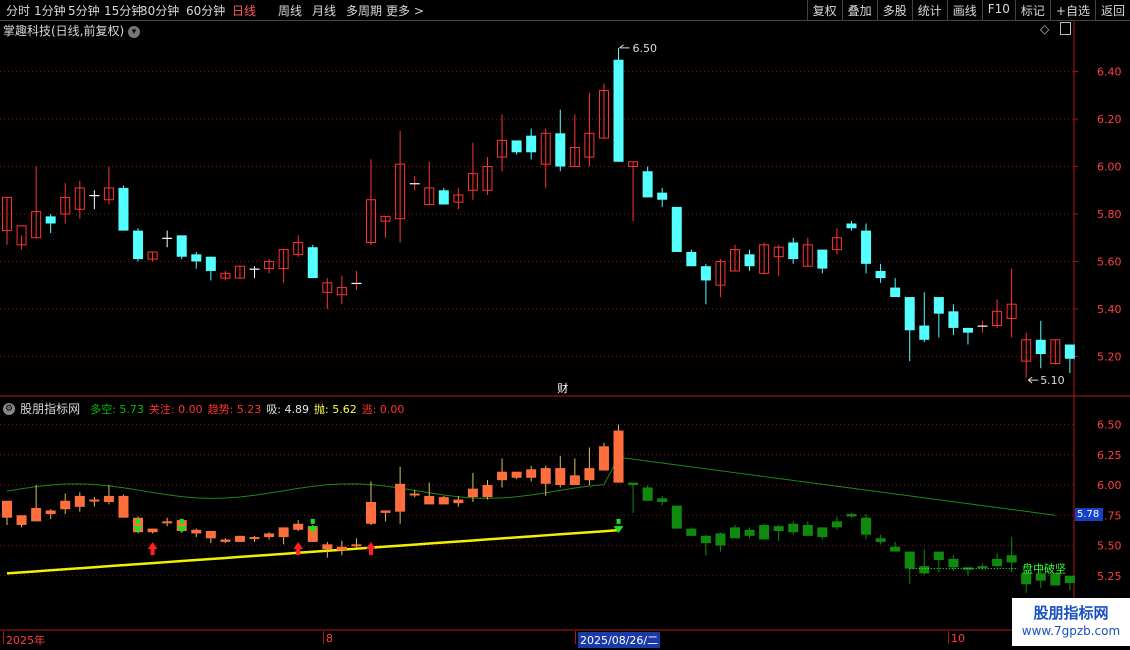 This screenshot has width=1130, height=650. What do you see at coordinates (1109, 214) in the screenshot?
I see `price-tick-3: 5.80` at bounding box center [1109, 214].